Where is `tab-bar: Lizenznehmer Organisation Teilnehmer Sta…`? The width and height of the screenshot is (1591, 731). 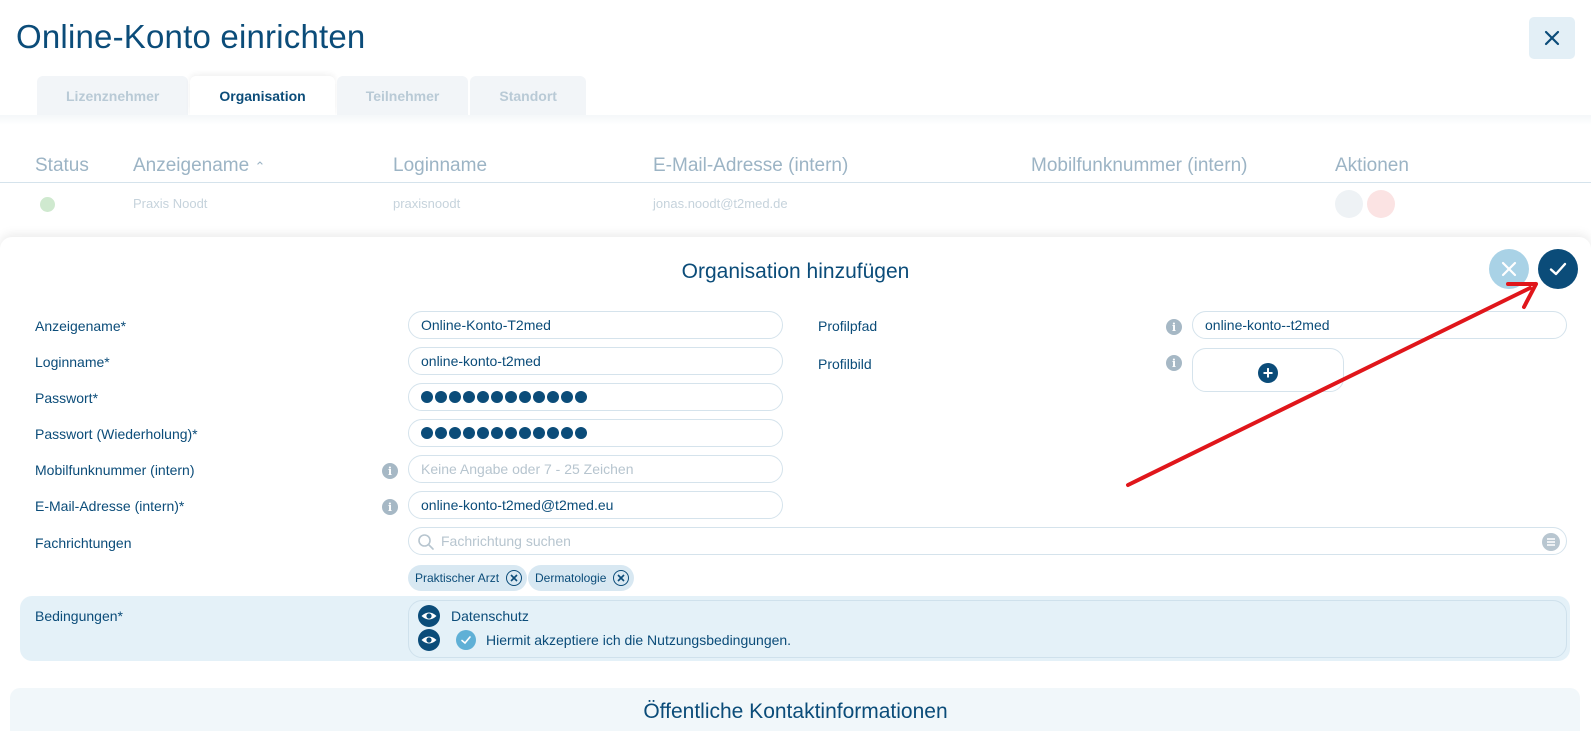 tab-bar: Lizenznehmer Organisation Teilnehmer Sta… is located at coordinates (312, 96).